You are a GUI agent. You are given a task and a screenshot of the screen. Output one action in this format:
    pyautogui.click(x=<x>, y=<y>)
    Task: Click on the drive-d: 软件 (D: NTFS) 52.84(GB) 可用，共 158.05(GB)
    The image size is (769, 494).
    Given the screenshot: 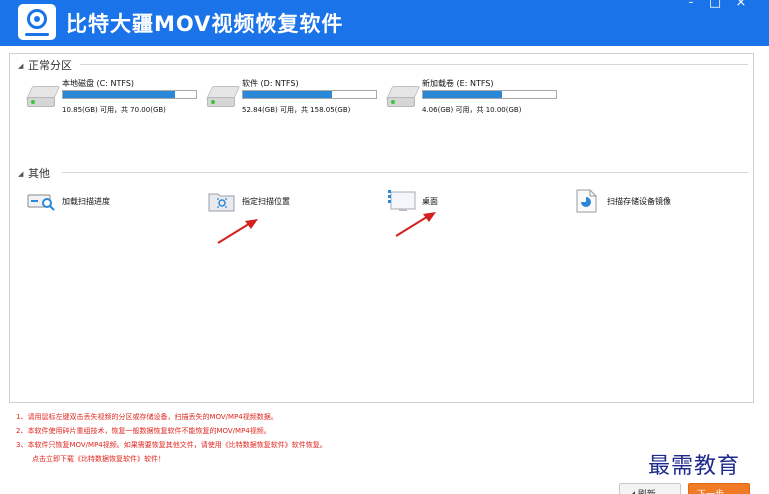 What is the action you would take?
    pyautogui.click(x=296, y=98)
    